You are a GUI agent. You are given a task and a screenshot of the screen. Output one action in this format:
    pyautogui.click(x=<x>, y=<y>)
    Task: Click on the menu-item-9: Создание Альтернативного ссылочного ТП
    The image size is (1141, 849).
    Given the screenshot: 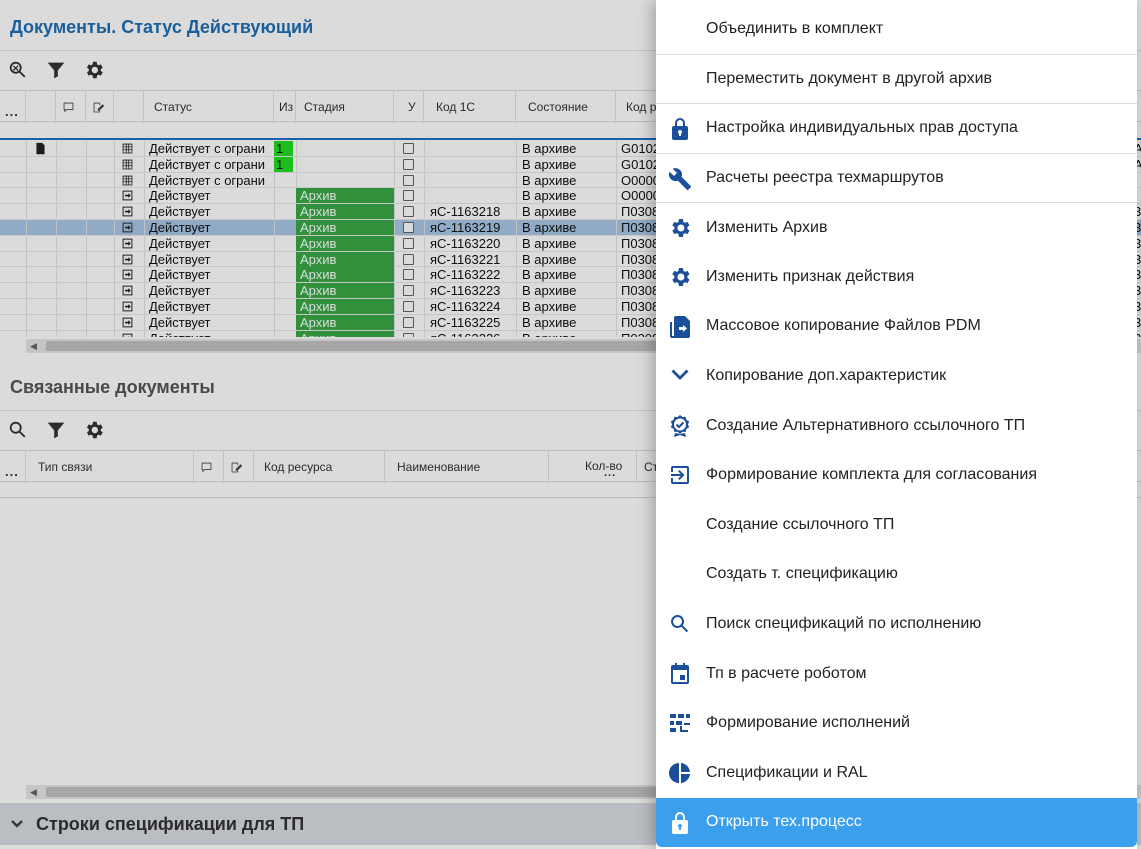 What is the action you would take?
    pyautogui.click(x=896, y=426)
    